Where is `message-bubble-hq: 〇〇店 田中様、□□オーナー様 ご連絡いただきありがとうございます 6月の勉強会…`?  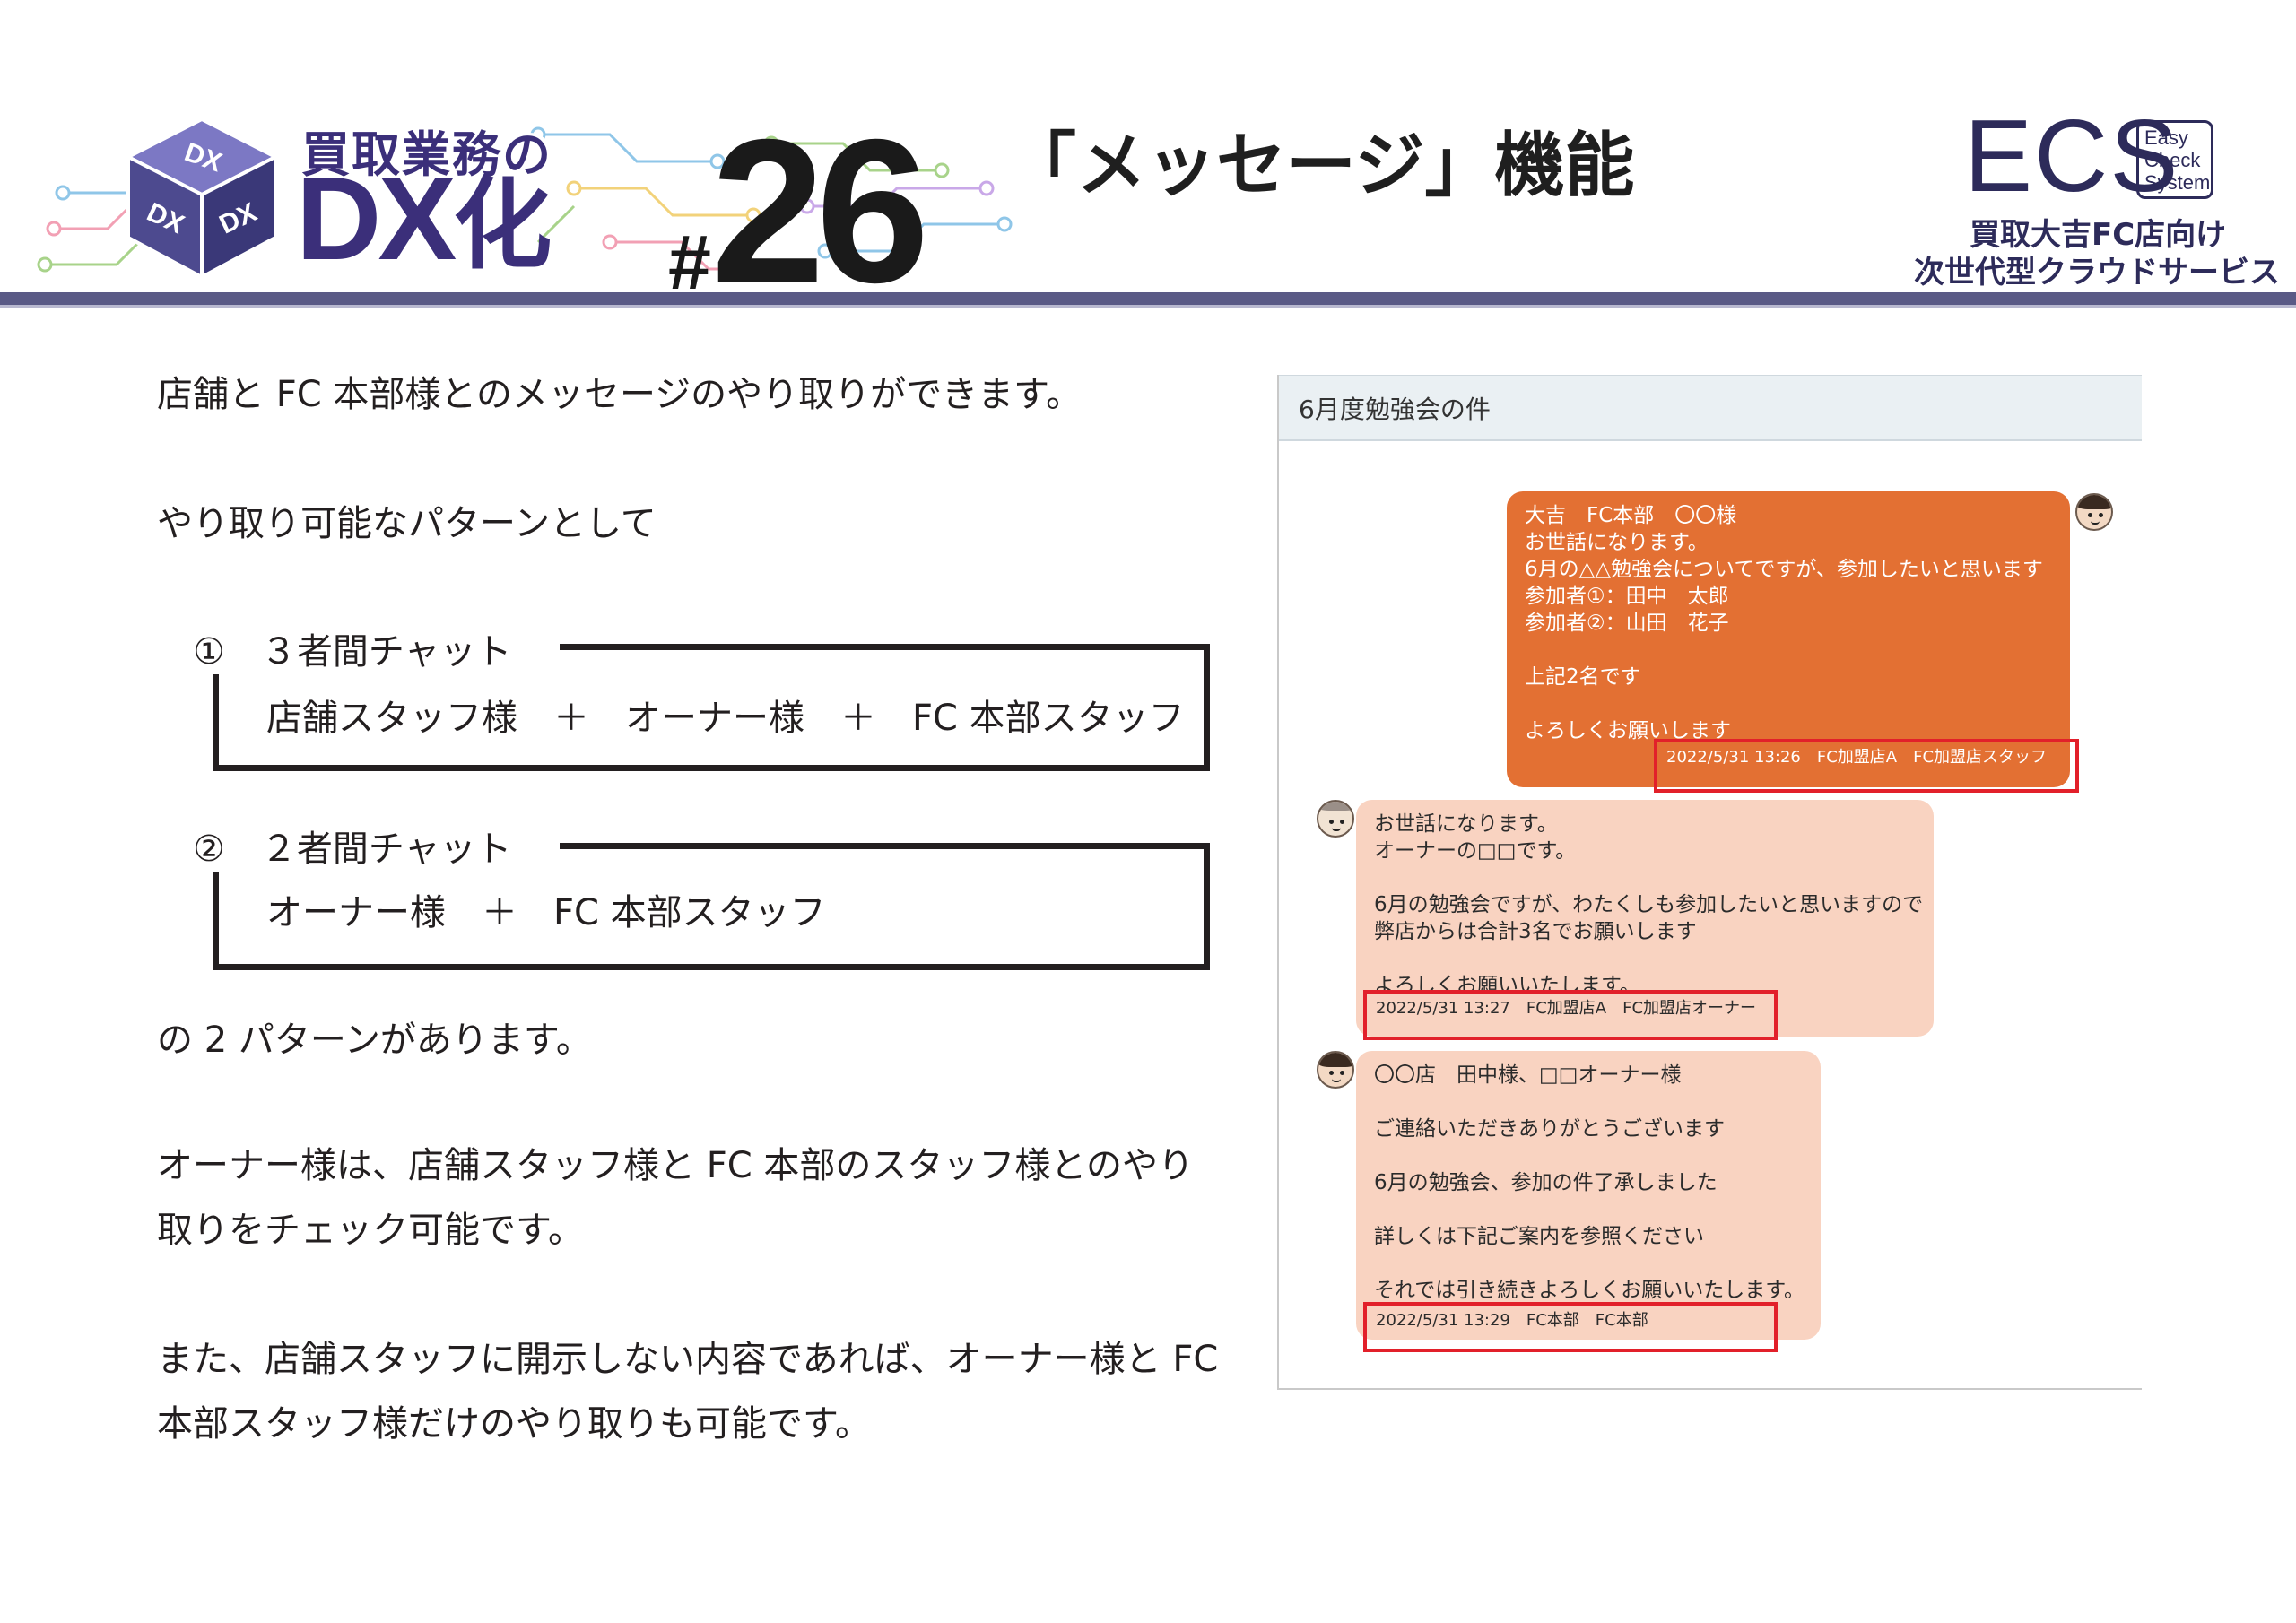 message-bubble-hq: 〇〇店 田中様、□□オーナー様 ご連絡いただきありがとうございます 6月の勉強会… is located at coordinates (1588, 1195).